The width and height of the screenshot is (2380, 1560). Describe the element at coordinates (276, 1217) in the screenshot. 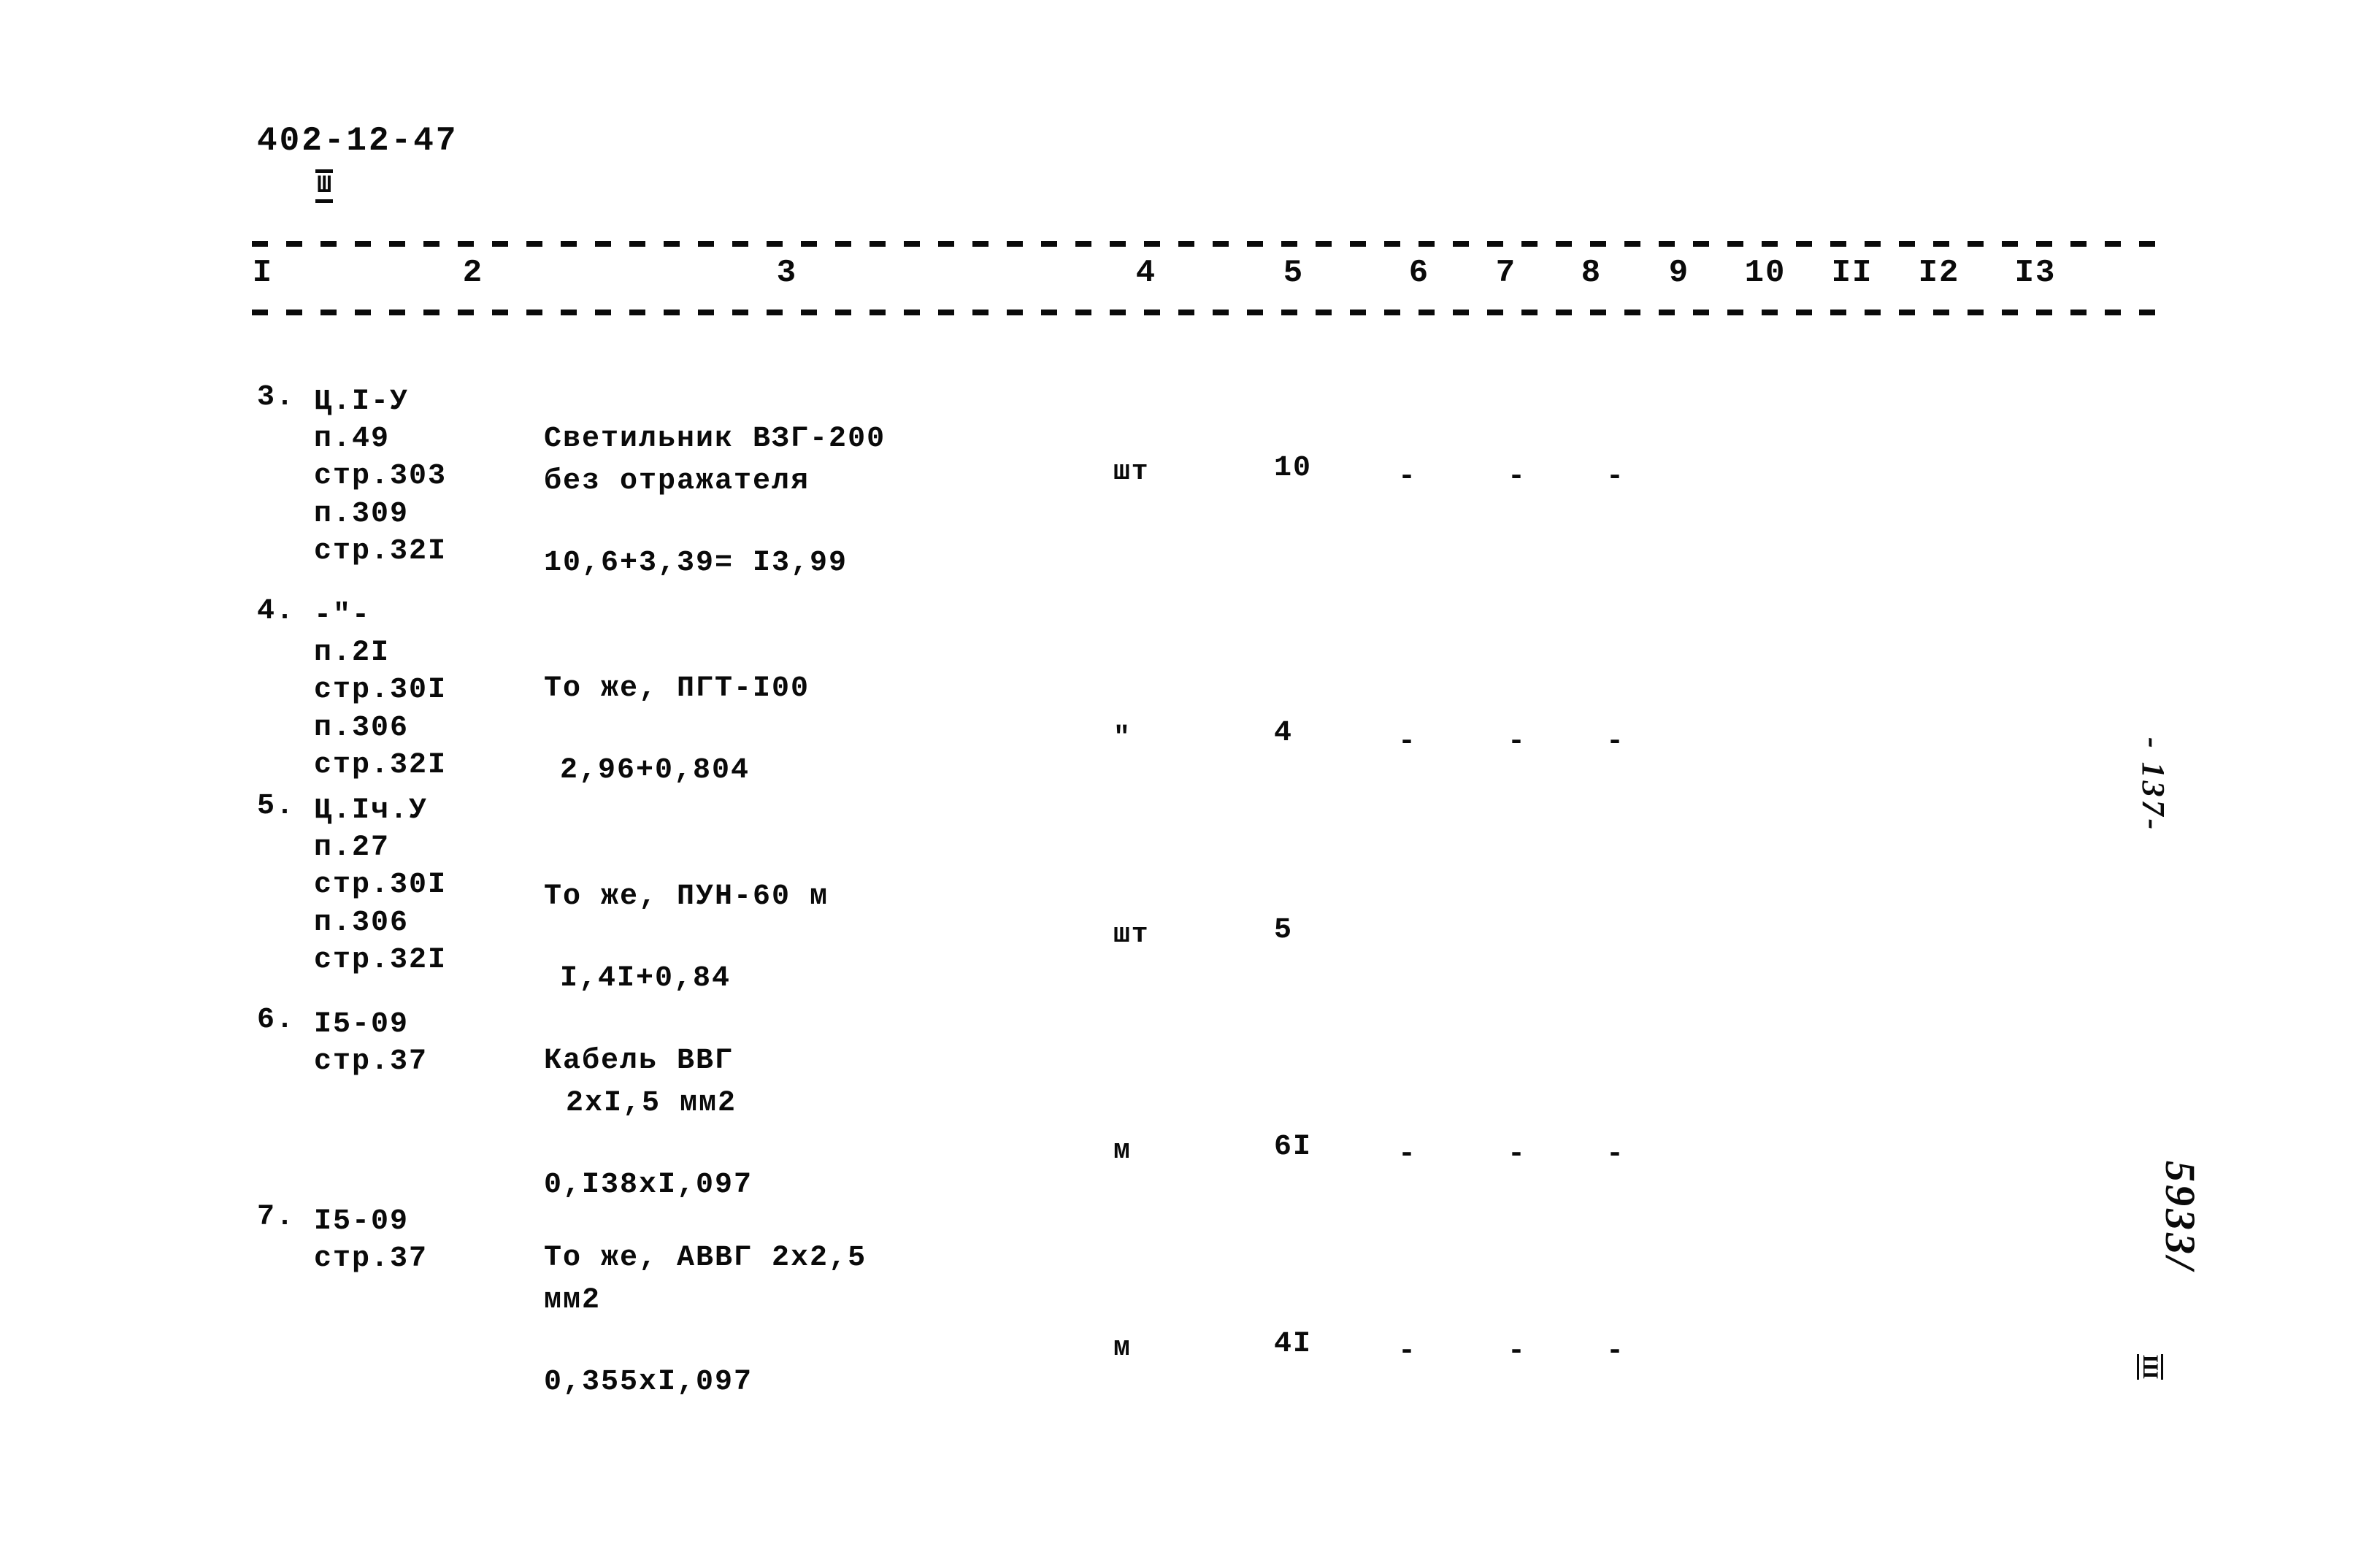

I see `row-item-number: 7.` at that location.